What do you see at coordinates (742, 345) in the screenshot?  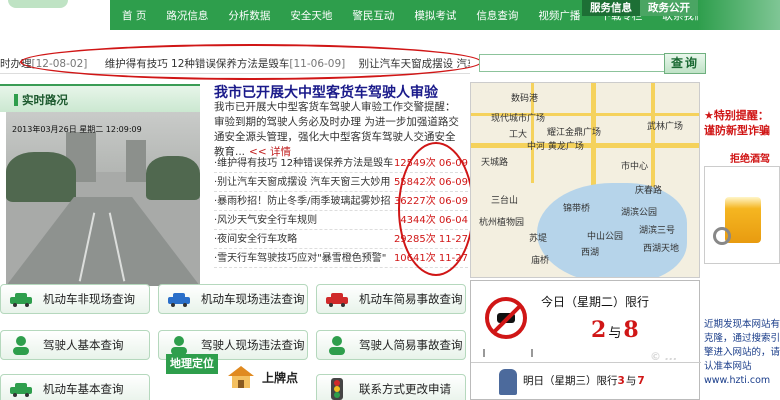 I see `notice-text: 近期发现本网站有克隆，通过搜索引擎进入网站的，请认准本网站` at bounding box center [742, 345].